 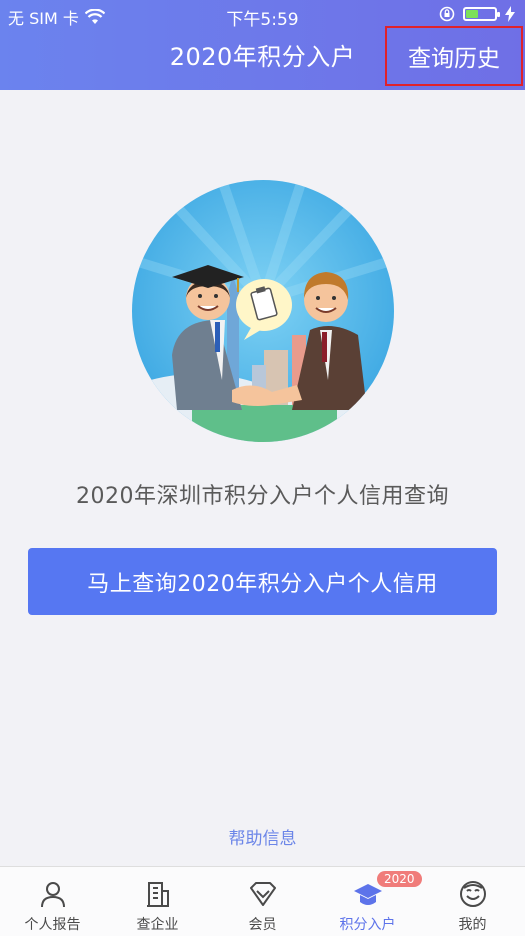 I want to click on bottom-tab-bar: 个人报告 查企业 会员 2020 积分入户 我的, so click(x=262, y=901).